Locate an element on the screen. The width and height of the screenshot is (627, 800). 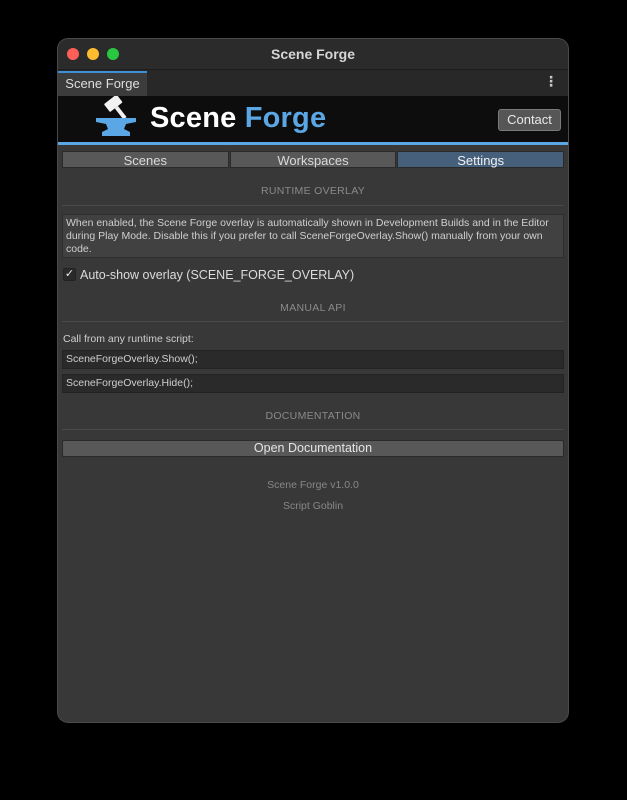
tab-settings: Settings is located at coordinates (481, 159).